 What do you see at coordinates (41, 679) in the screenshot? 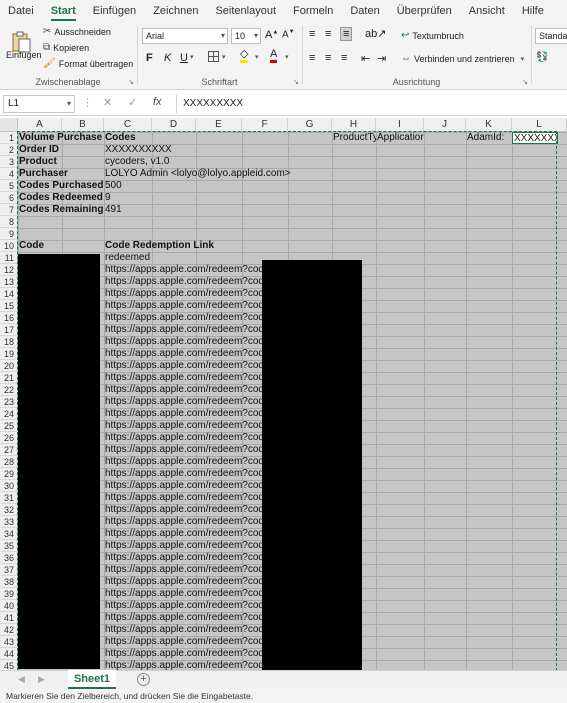
I see `scroll-right-icon: ▶` at bounding box center [41, 679].